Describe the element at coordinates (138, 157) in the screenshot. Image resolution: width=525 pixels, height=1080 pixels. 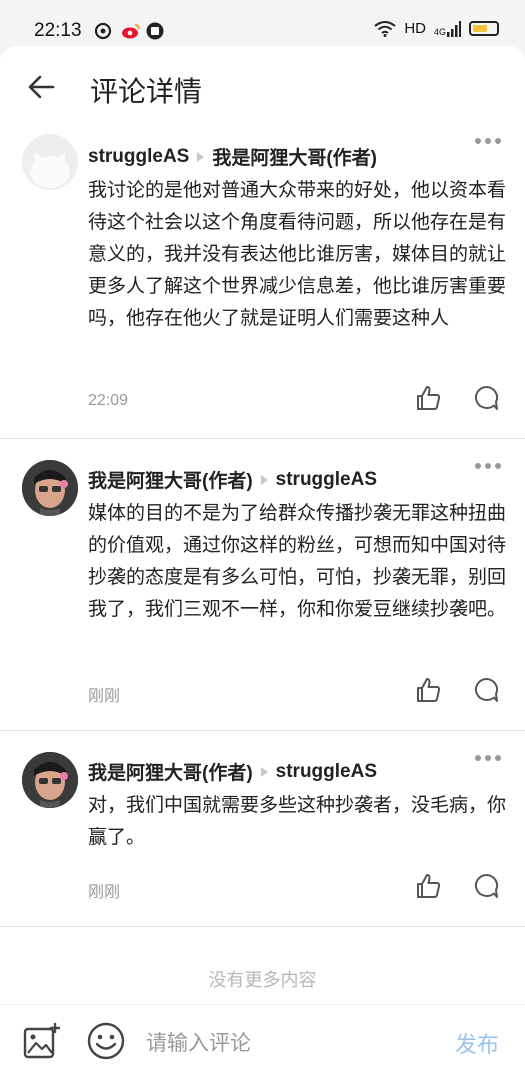
I see `comment-author: struggleAS` at that location.